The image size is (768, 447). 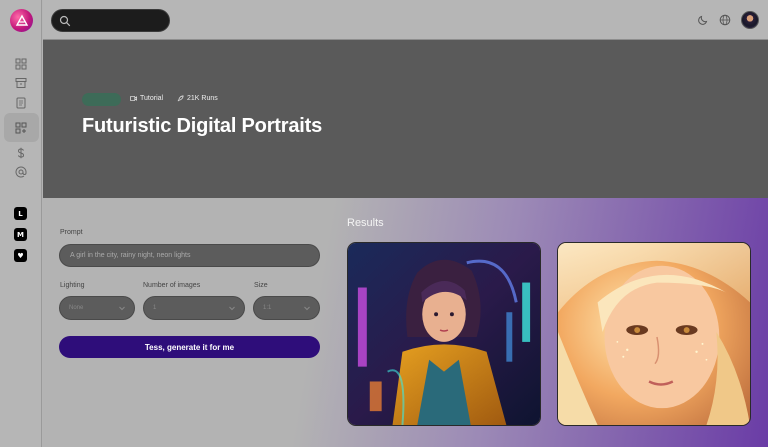 I want to click on rocket-icon, so click(x=180, y=98).